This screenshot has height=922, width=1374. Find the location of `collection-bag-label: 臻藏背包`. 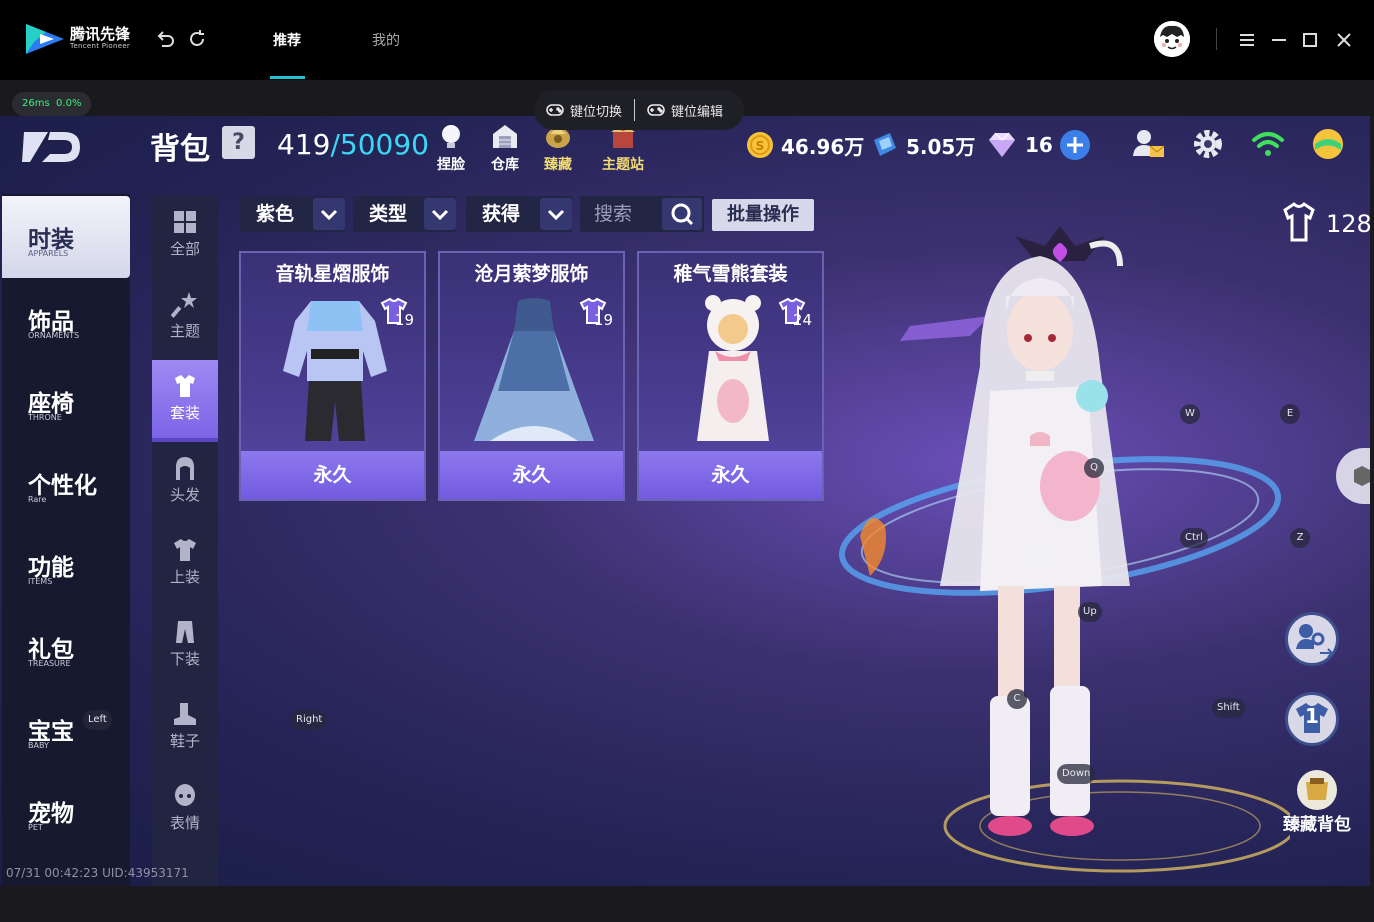

collection-bag-label: 臻藏背包 is located at coordinates (1317, 825).